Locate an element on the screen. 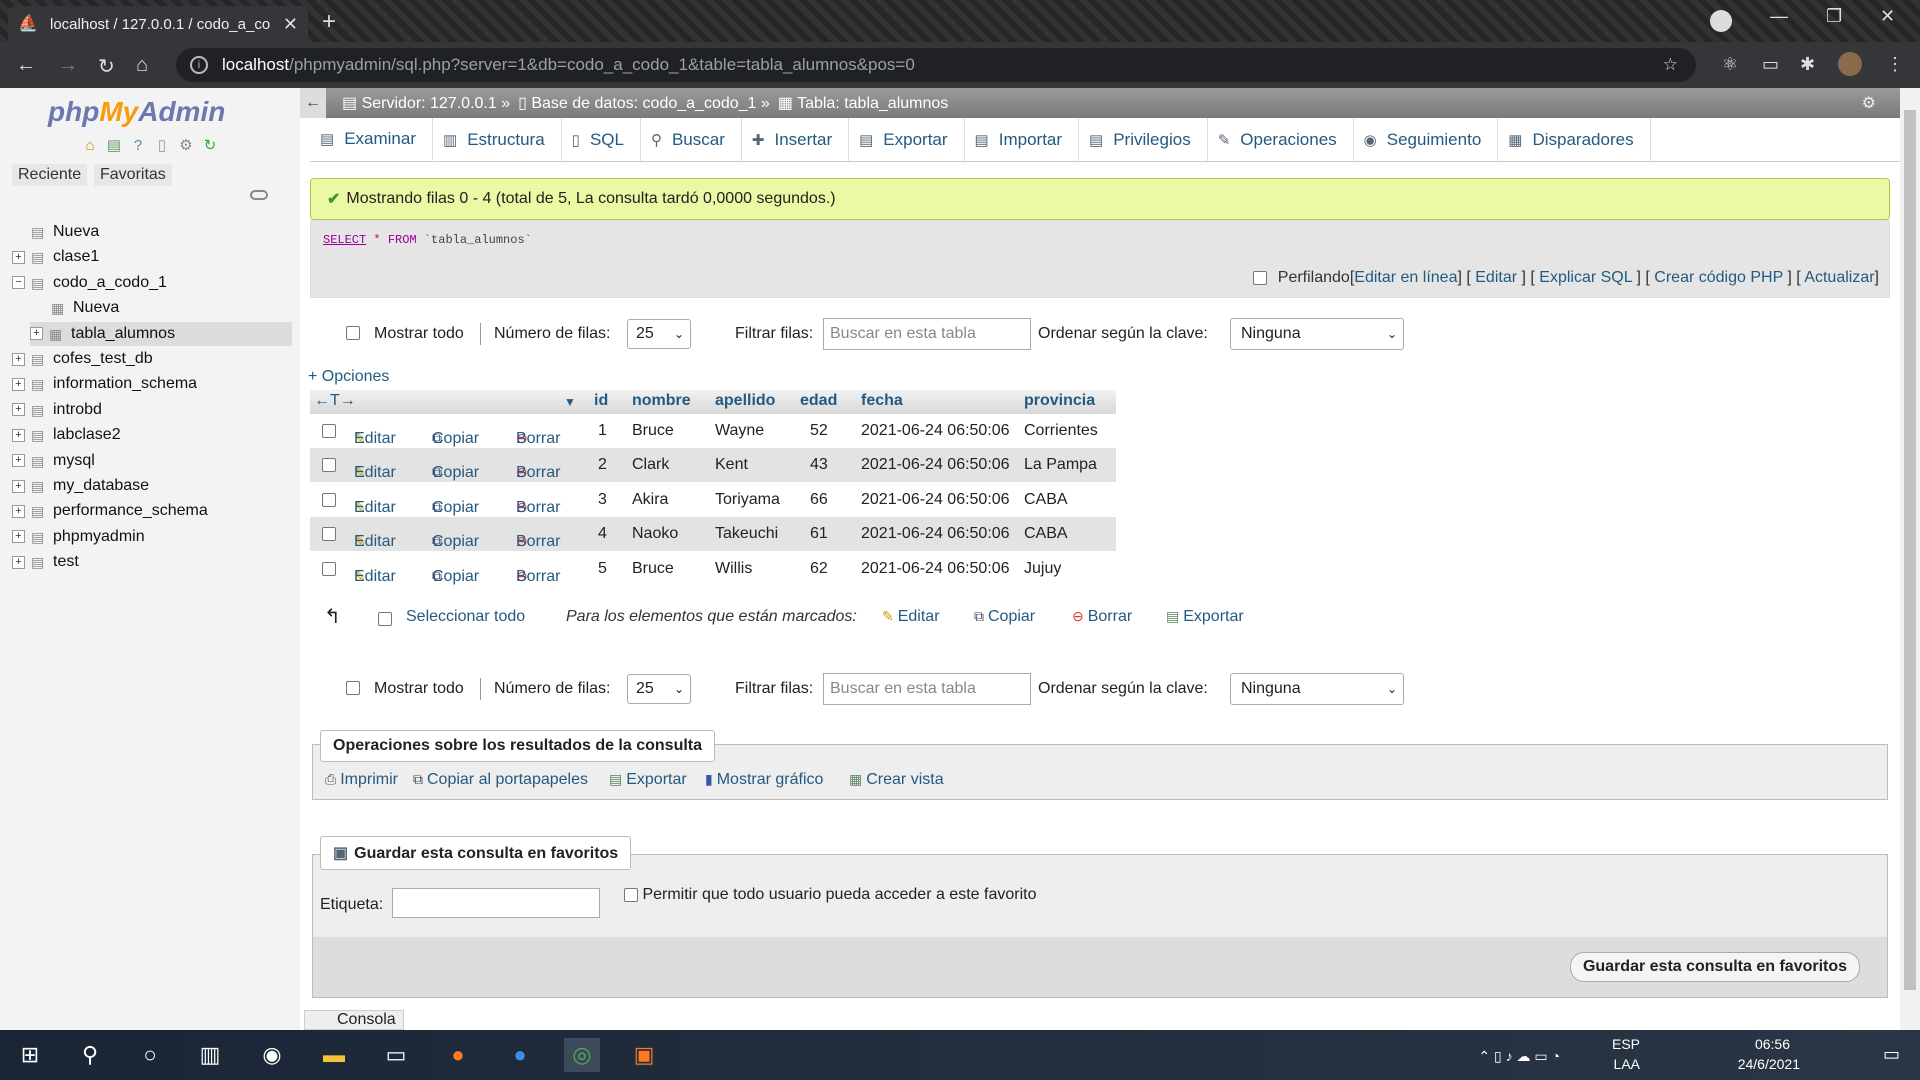 The height and width of the screenshot is (1080, 1920). profiling-checkbox is located at coordinates (1260, 277).